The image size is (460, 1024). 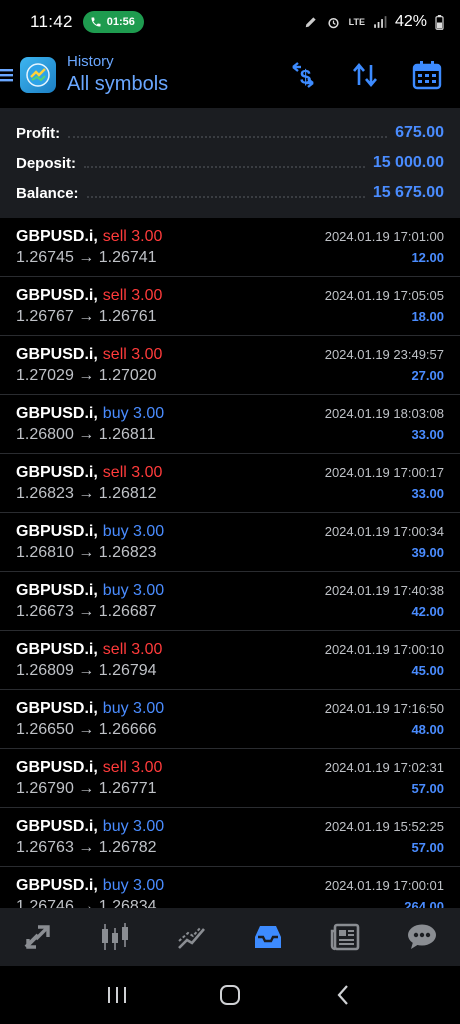 I want to click on deal-time: 2024.01.19 17:16:50, so click(x=384, y=708).